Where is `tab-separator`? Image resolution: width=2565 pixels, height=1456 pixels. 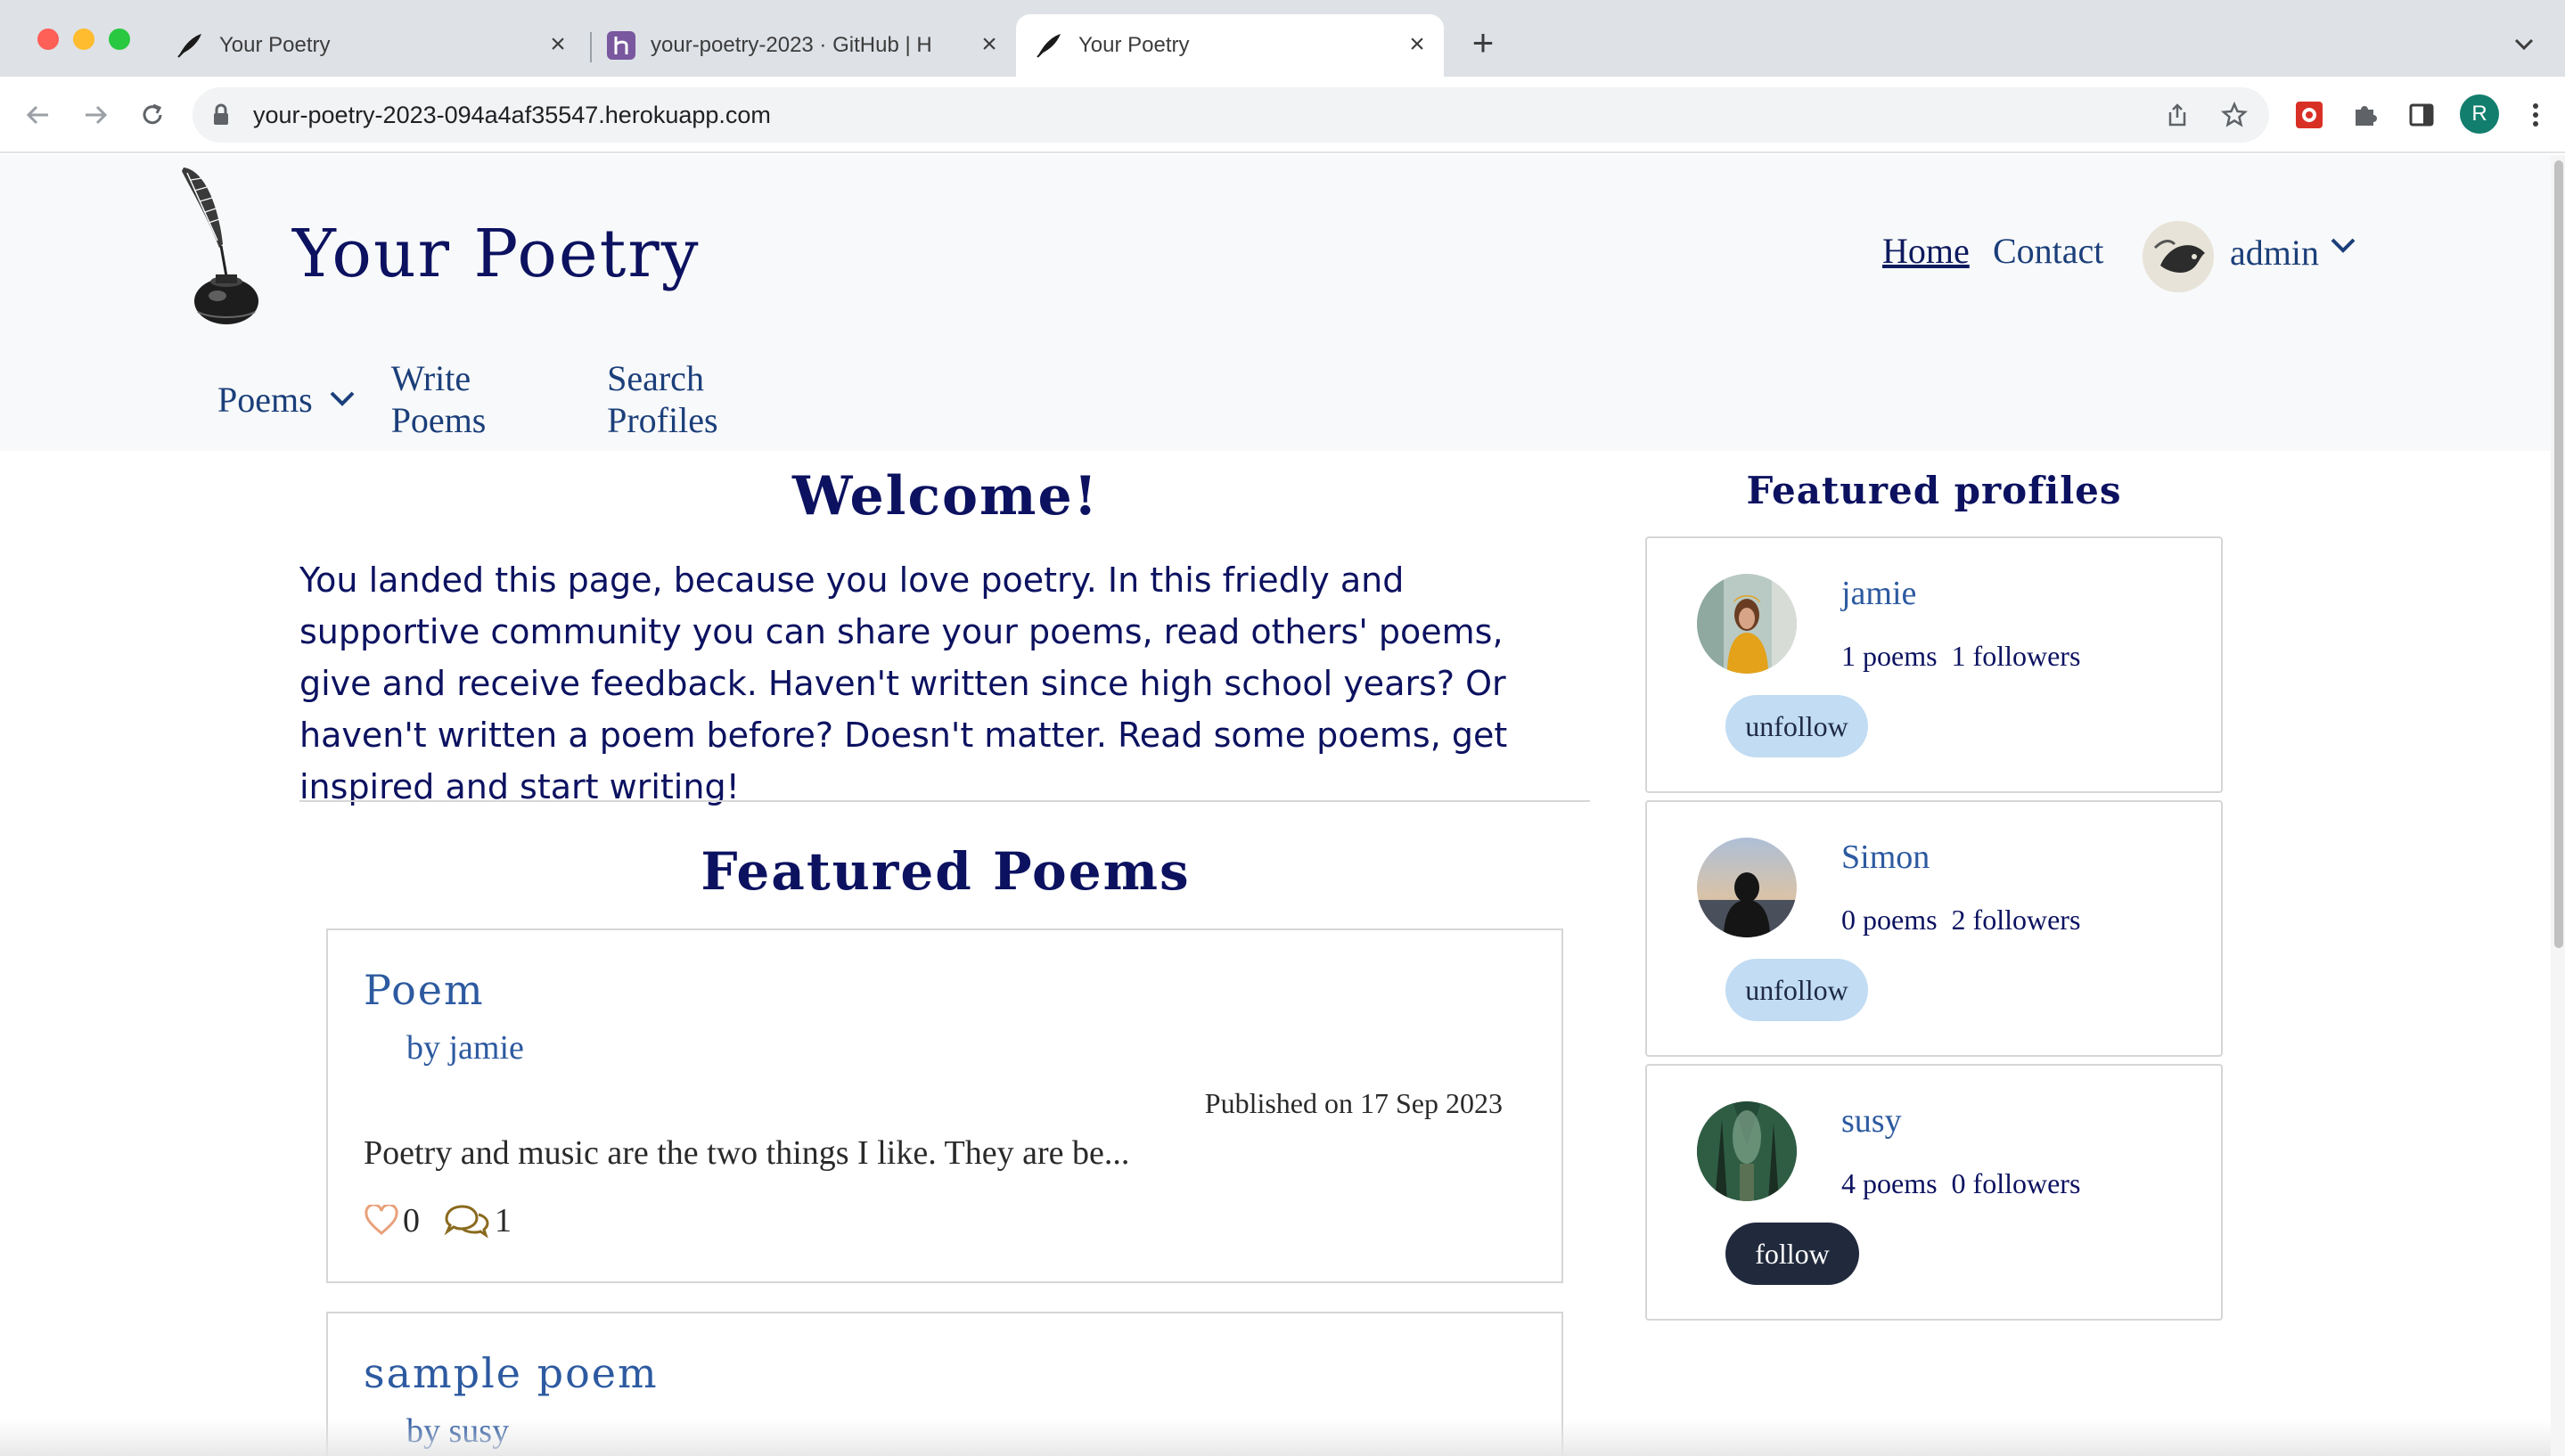
tab-separator is located at coordinates (591, 47).